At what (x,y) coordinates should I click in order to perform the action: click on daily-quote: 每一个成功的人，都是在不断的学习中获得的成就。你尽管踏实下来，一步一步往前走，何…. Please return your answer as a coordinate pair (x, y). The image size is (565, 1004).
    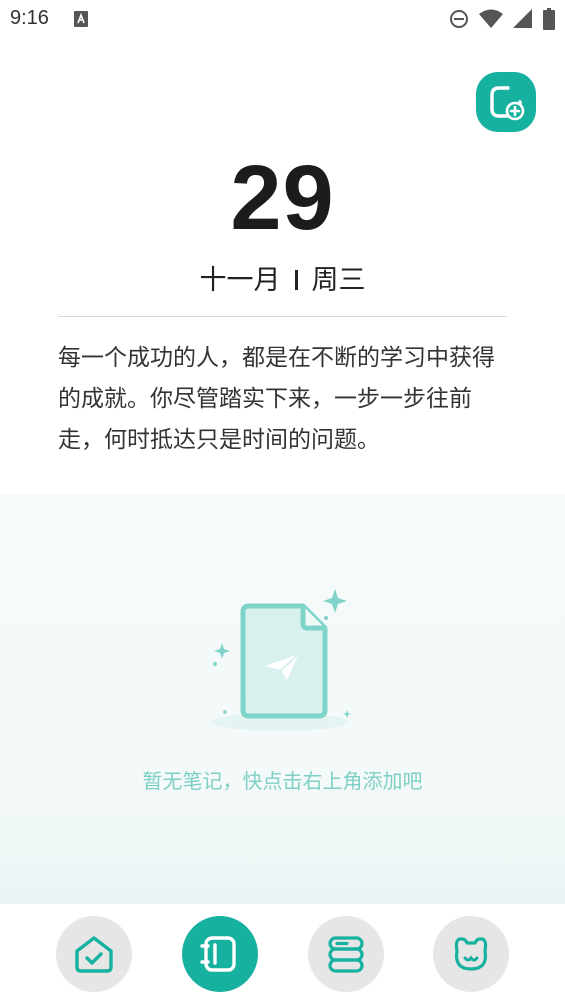
    Looking at the image, I should click on (276, 399).